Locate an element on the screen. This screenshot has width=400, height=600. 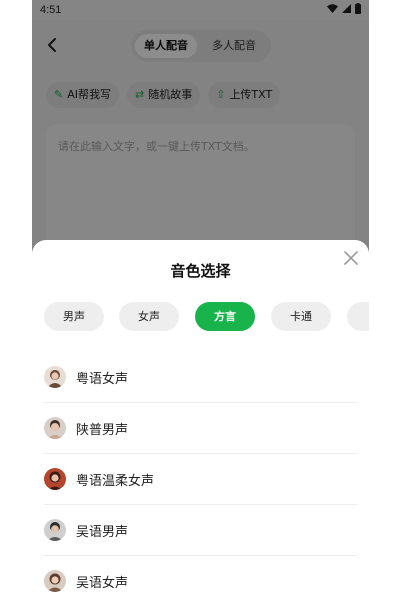
category-female: 女声 is located at coordinates (149, 316).